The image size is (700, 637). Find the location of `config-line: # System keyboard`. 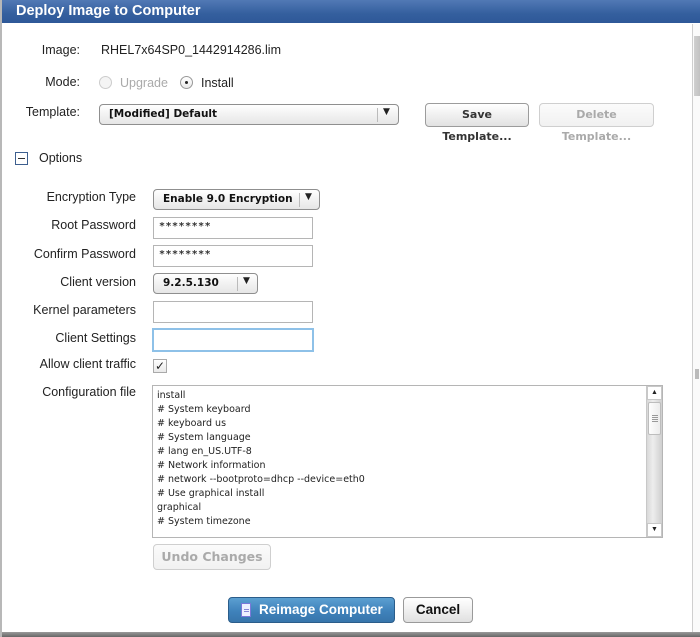

config-line: # System keyboard is located at coordinates (204, 409).